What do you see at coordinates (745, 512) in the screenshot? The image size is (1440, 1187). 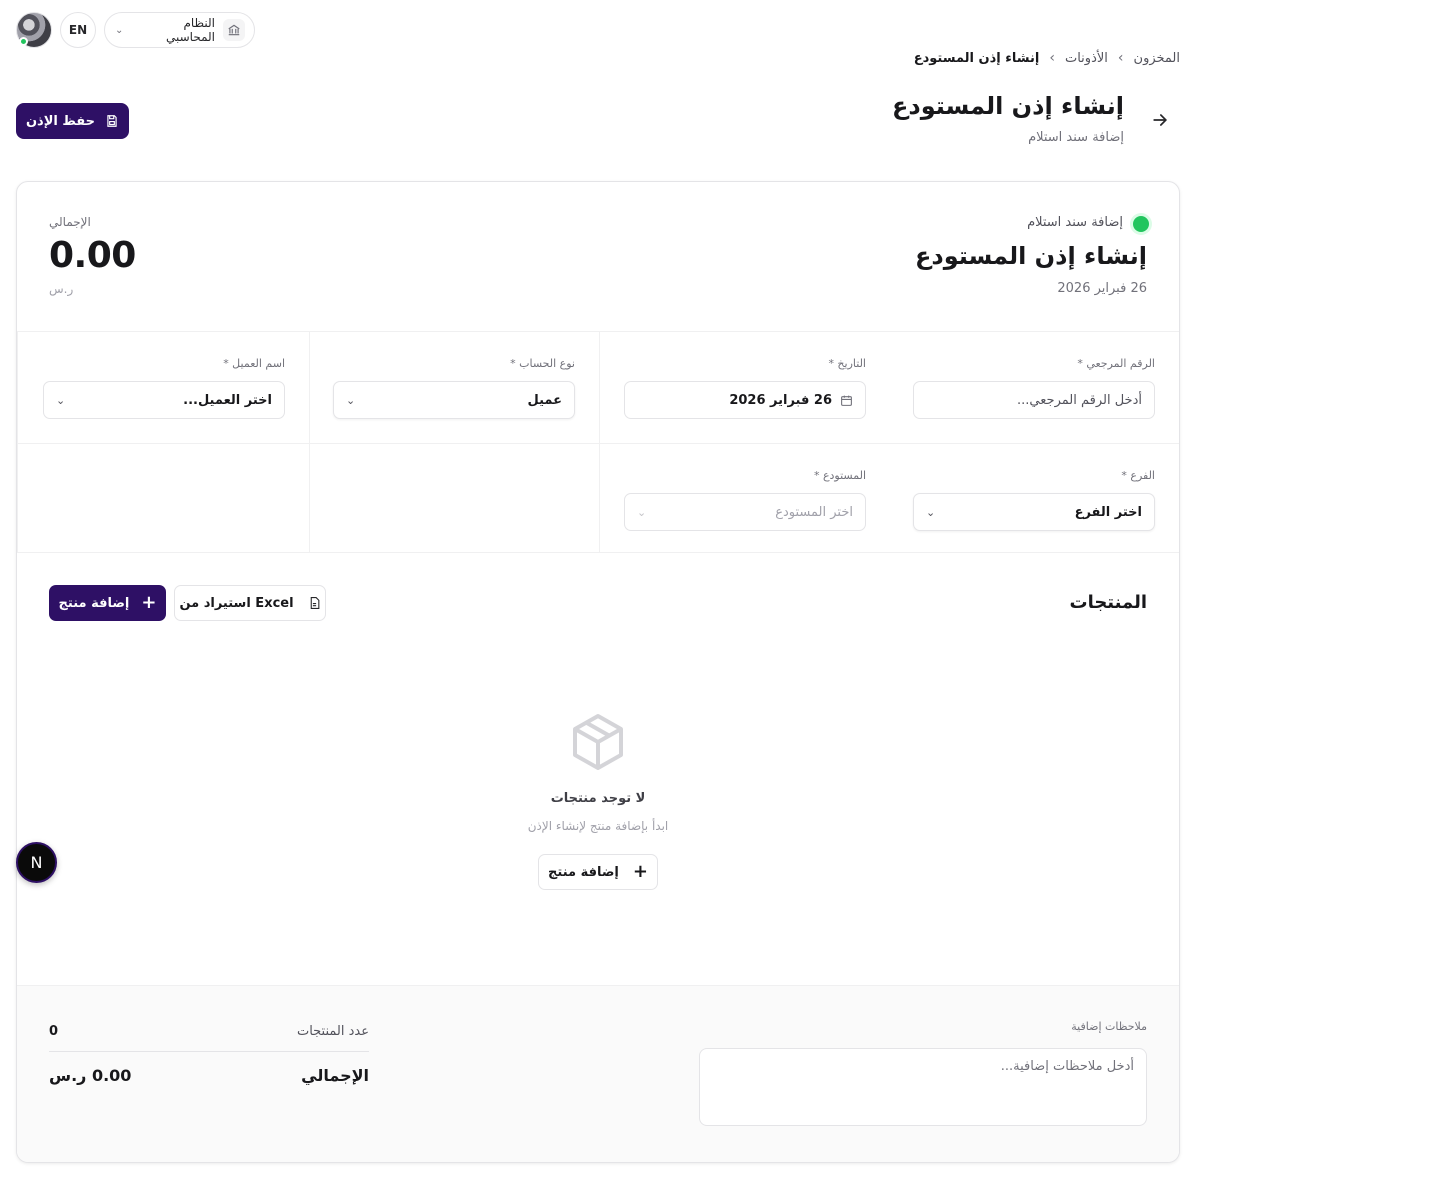 I see `warehouse-select: اختر المستودع ⌄` at bounding box center [745, 512].